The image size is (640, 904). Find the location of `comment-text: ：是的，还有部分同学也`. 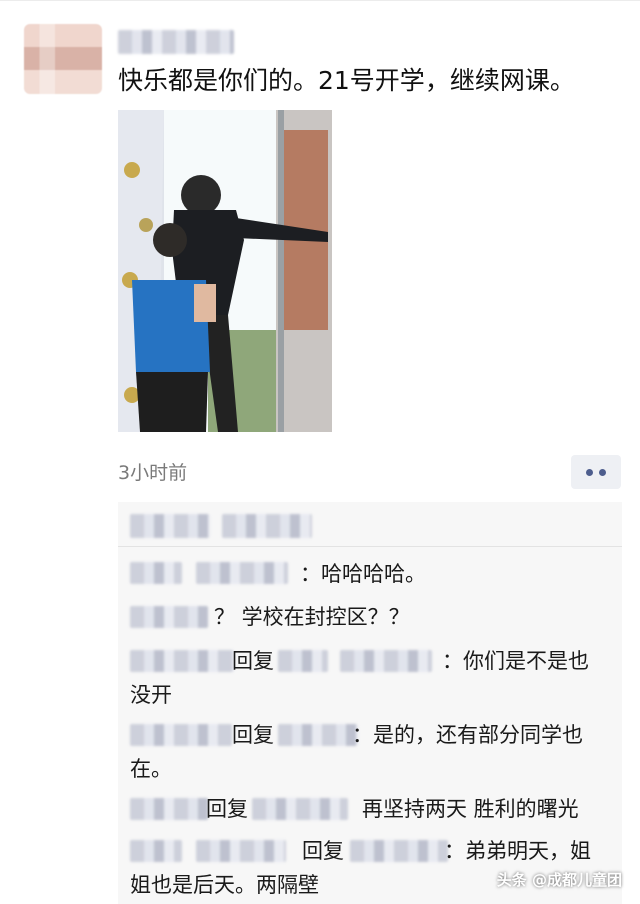

comment-text: ：是的，还有部分同学也 is located at coordinates (467, 735).